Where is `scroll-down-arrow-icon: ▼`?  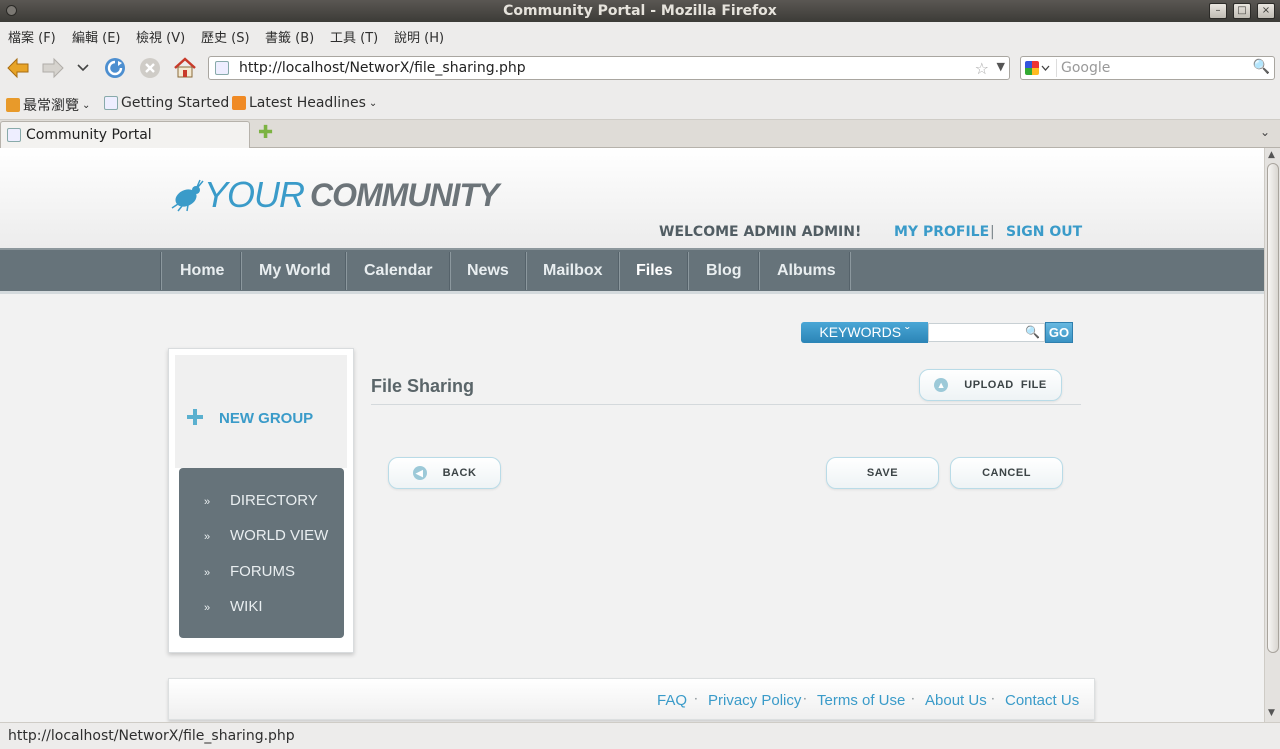
scroll-down-arrow-icon: ▼ is located at coordinates (1271, 713).